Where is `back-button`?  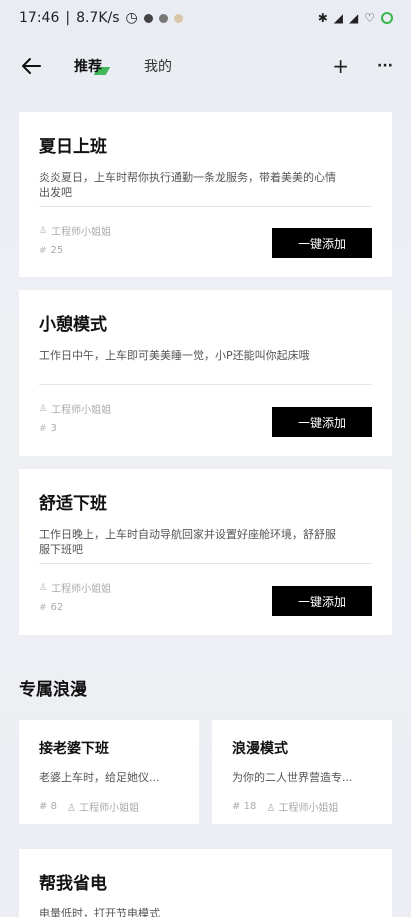 back-button is located at coordinates (31, 66).